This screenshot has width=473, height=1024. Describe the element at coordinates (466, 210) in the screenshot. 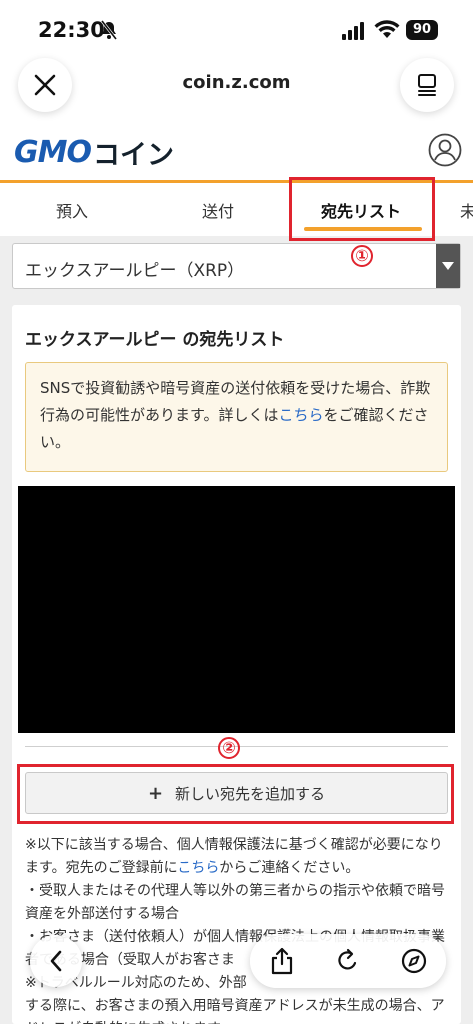

I see `tab-more: 未` at that location.